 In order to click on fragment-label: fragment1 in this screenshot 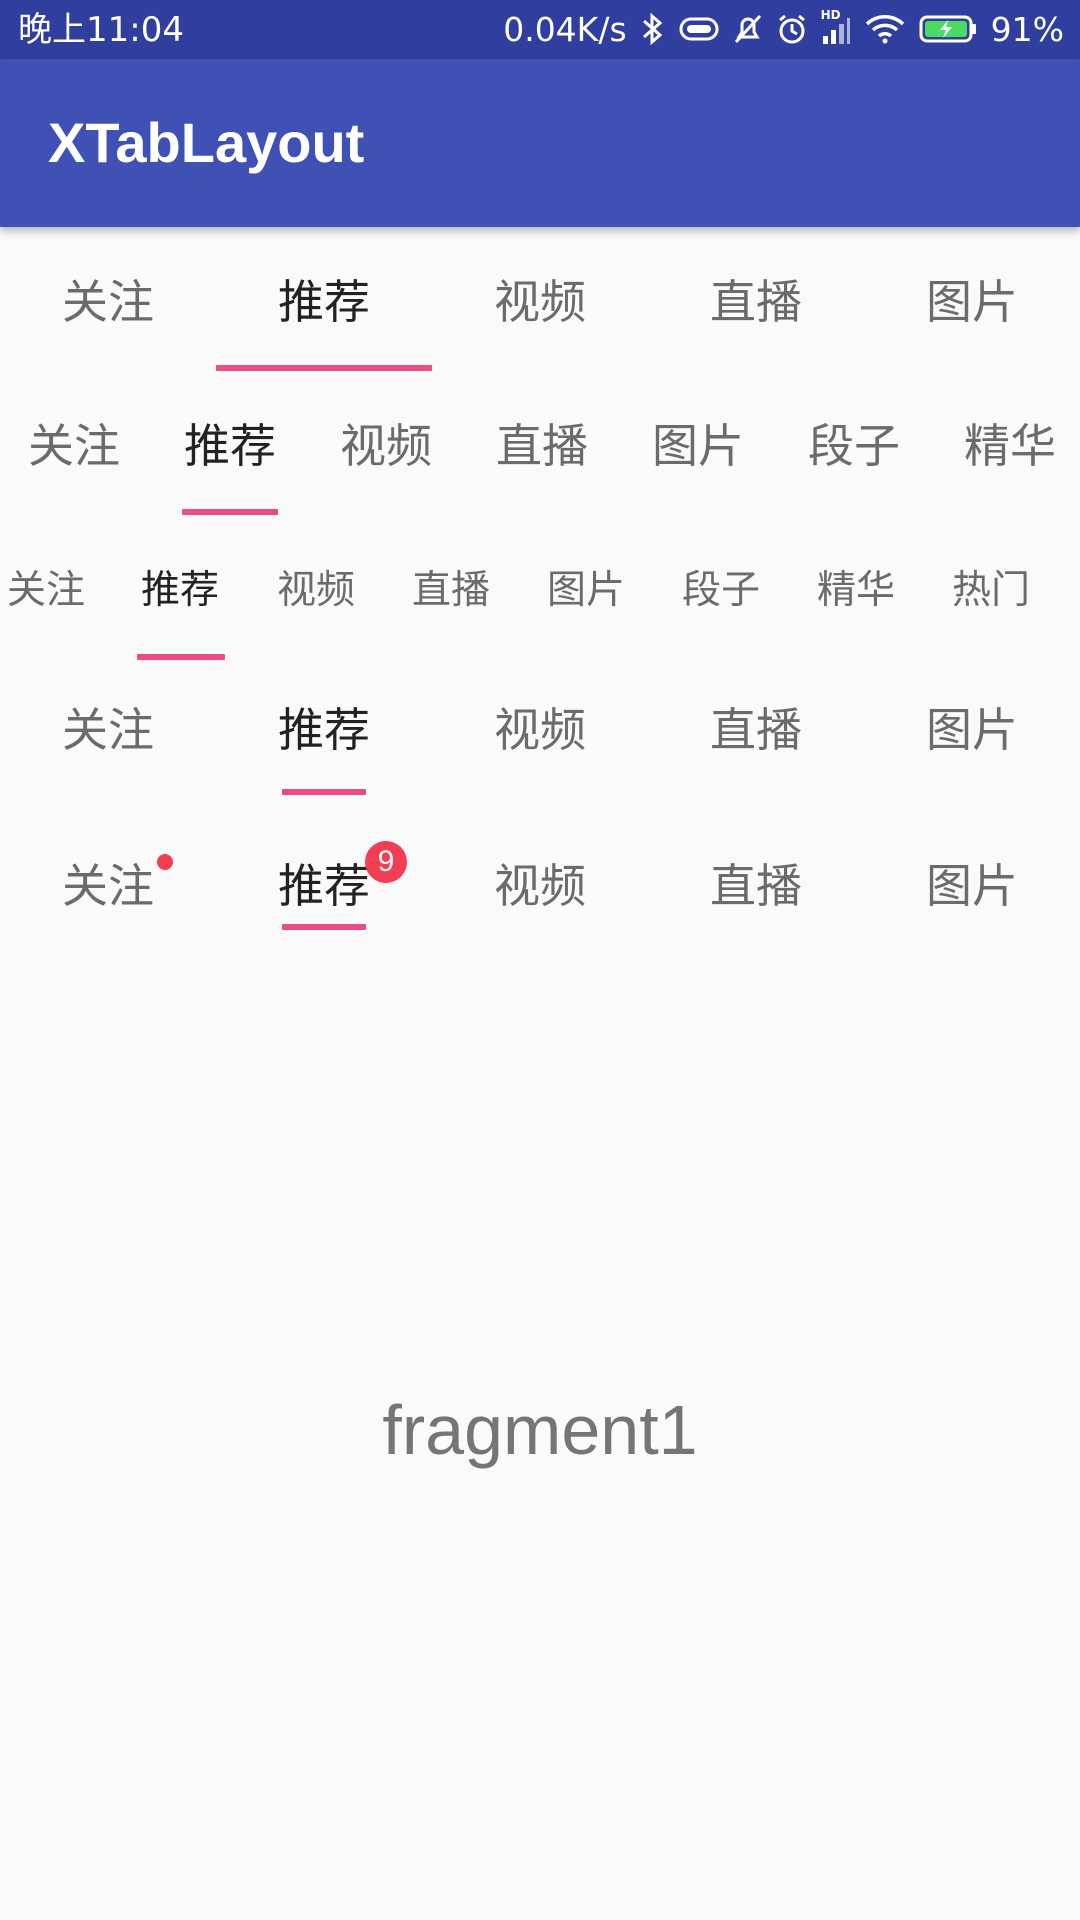, I will do `click(540, 1430)`.